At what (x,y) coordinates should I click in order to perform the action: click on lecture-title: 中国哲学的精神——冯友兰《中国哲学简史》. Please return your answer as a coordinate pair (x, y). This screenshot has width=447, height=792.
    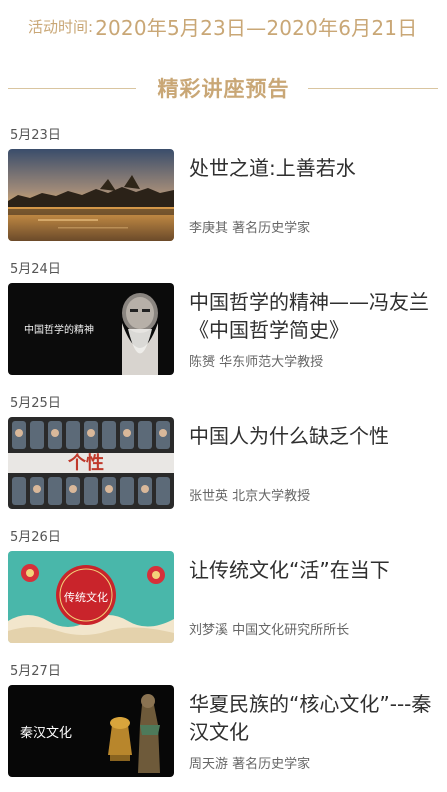
    Looking at the image, I should click on (314, 316).